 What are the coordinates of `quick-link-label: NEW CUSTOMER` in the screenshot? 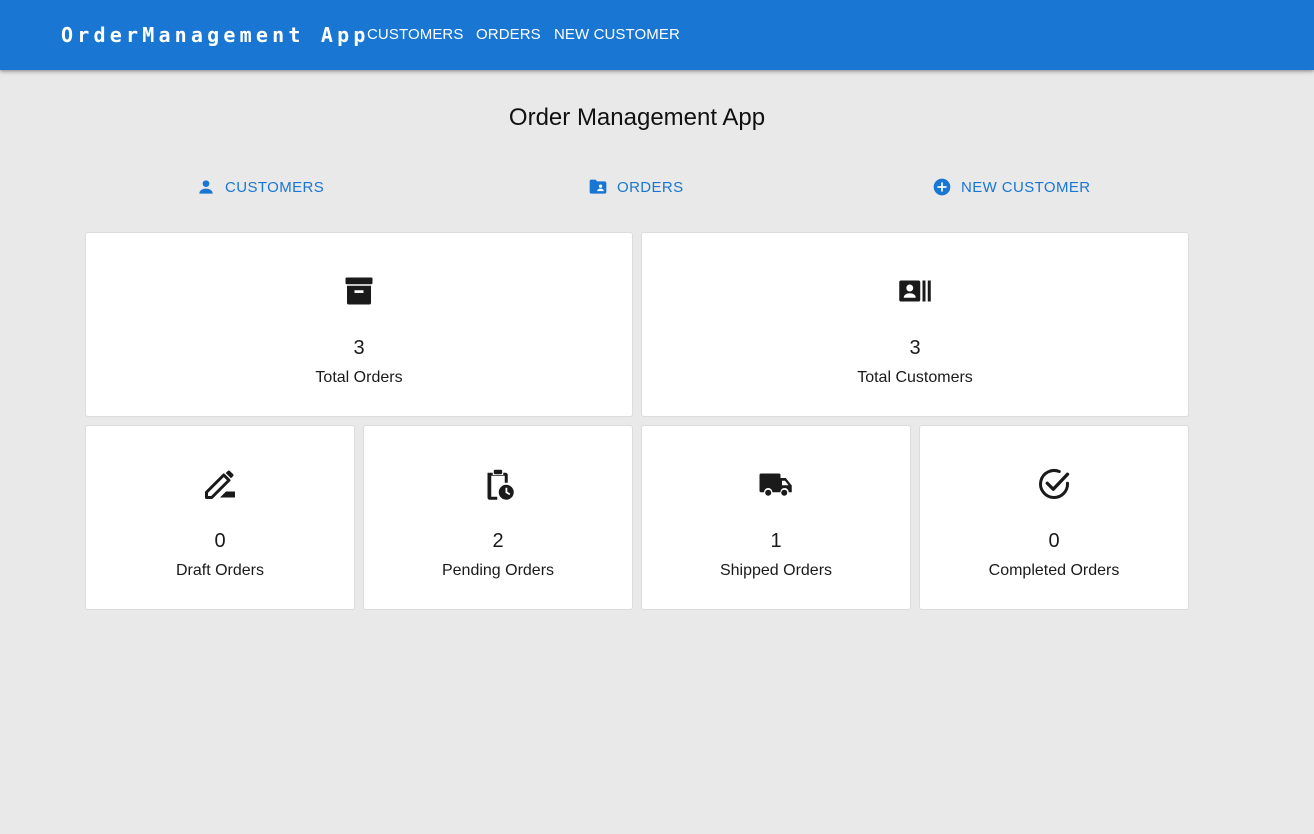 It's located at (1026, 187).